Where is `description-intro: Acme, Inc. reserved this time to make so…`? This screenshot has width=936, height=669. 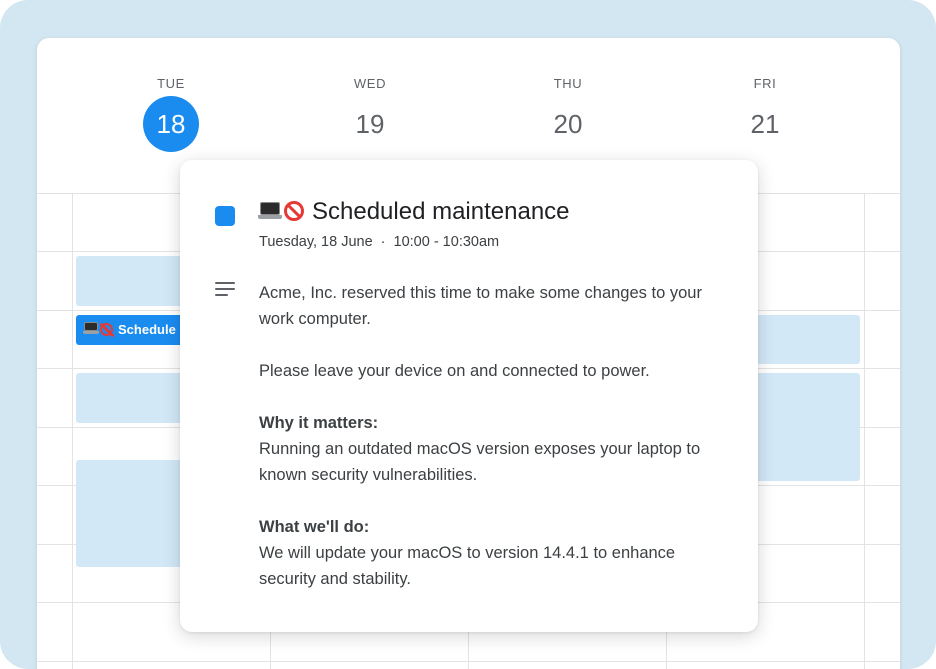 description-intro: Acme, Inc. reserved this time to make so… is located at coordinates (480, 306).